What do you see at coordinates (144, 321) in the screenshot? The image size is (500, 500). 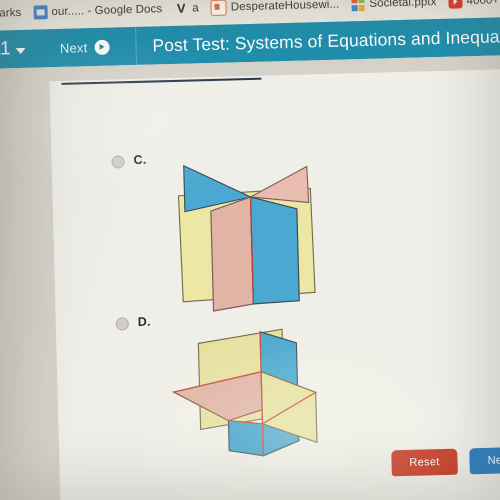 I see `option-d-label: D.` at bounding box center [144, 321].